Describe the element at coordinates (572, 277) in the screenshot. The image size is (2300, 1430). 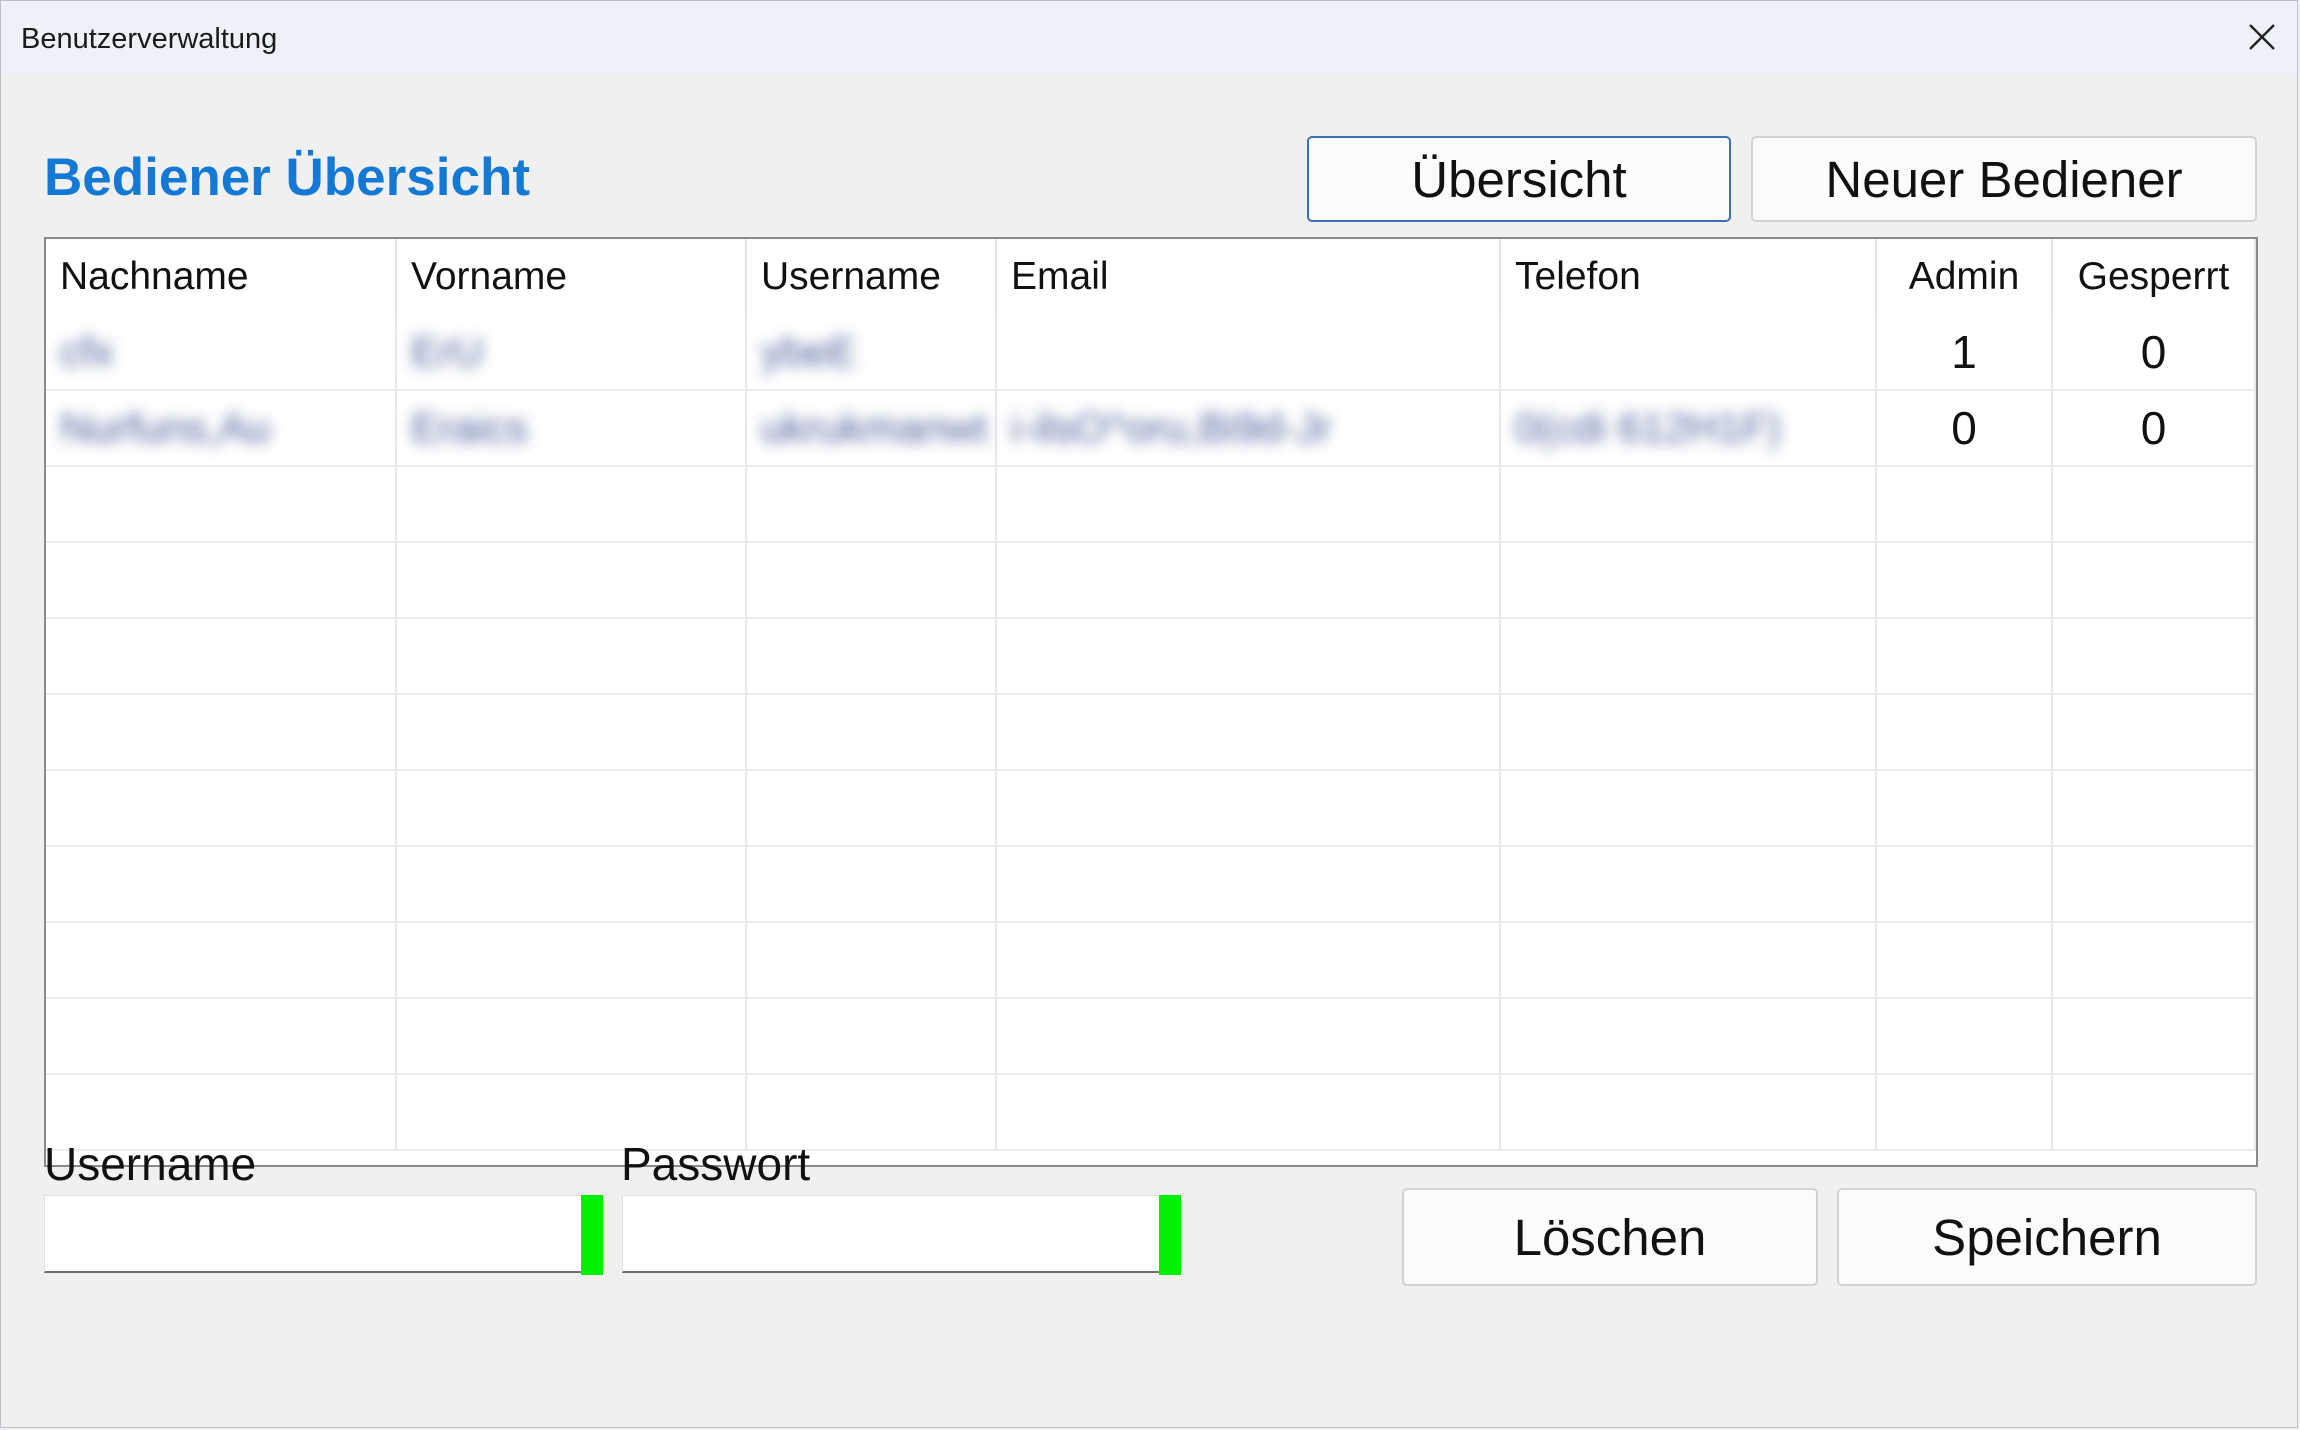
I see `column-header-vorname: Vorname` at that location.